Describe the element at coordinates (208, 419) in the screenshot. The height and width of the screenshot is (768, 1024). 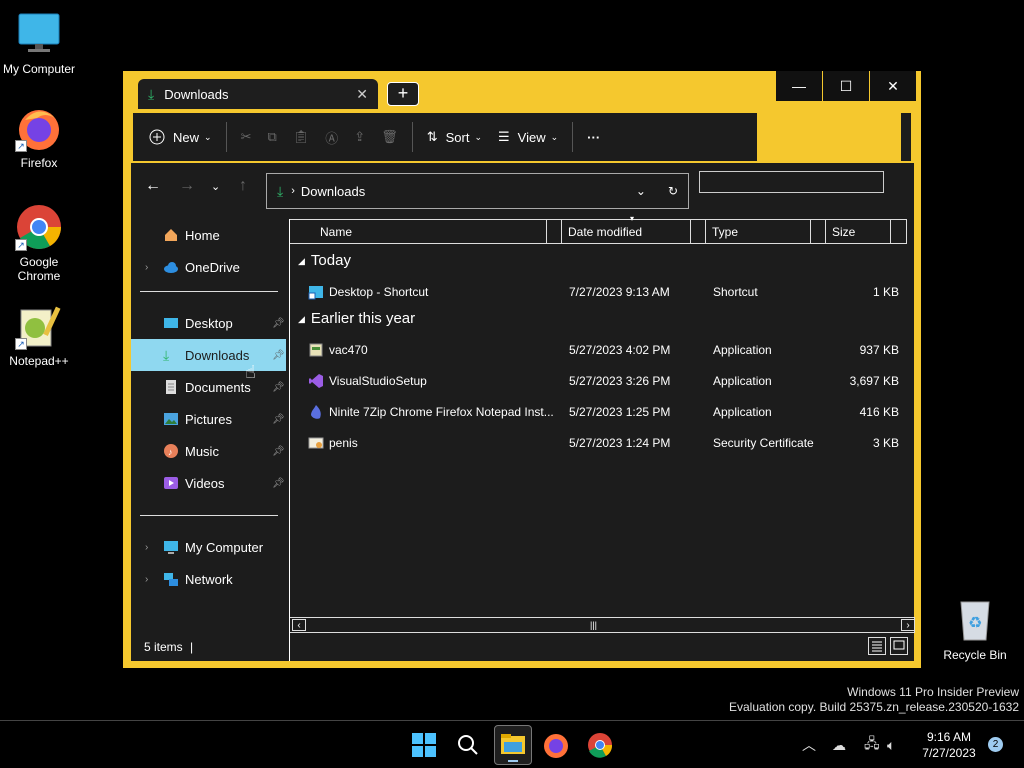
I see `sidebar-item-pictures: Pictures 📌︎` at that location.